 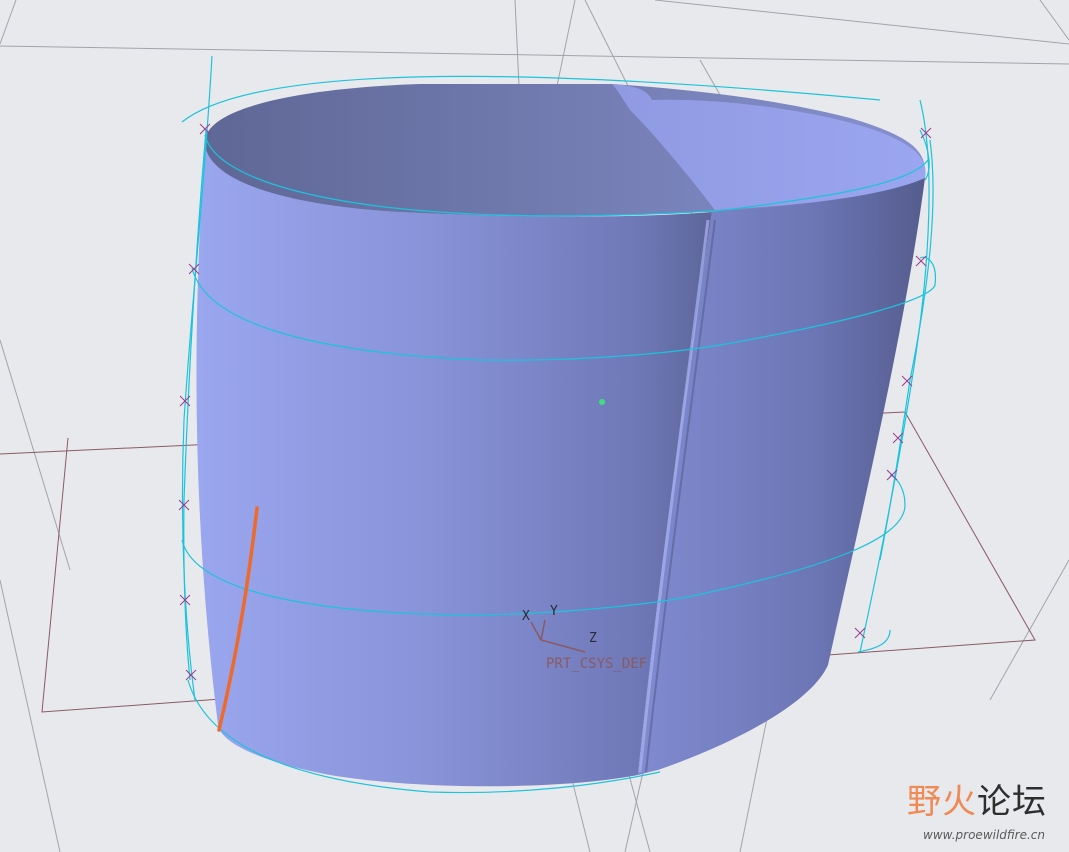 What do you see at coordinates (942, 802) in the screenshot?
I see `watermark-title-part-1: 野火` at bounding box center [942, 802].